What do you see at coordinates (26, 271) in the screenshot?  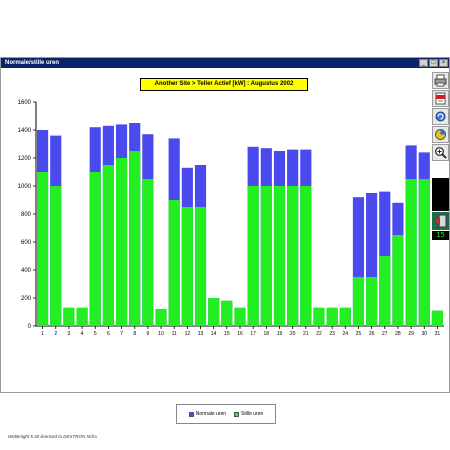 I see `y-tick-label: 400` at bounding box center [26, 271].